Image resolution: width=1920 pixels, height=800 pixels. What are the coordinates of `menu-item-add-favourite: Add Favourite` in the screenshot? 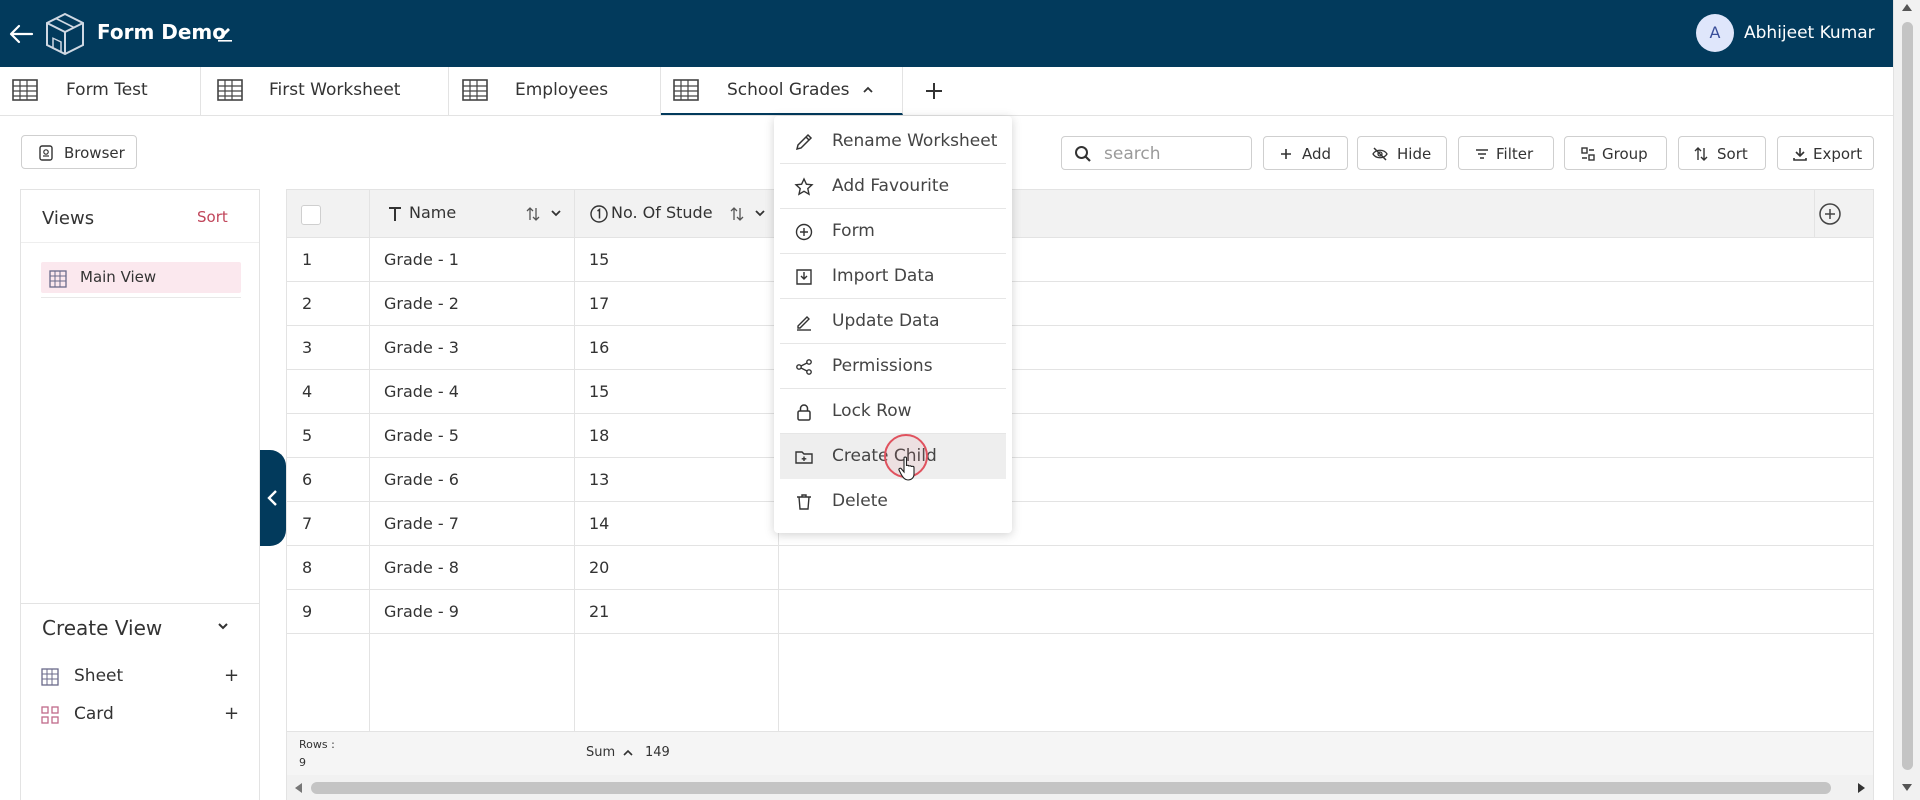 It's located at (893, 186).